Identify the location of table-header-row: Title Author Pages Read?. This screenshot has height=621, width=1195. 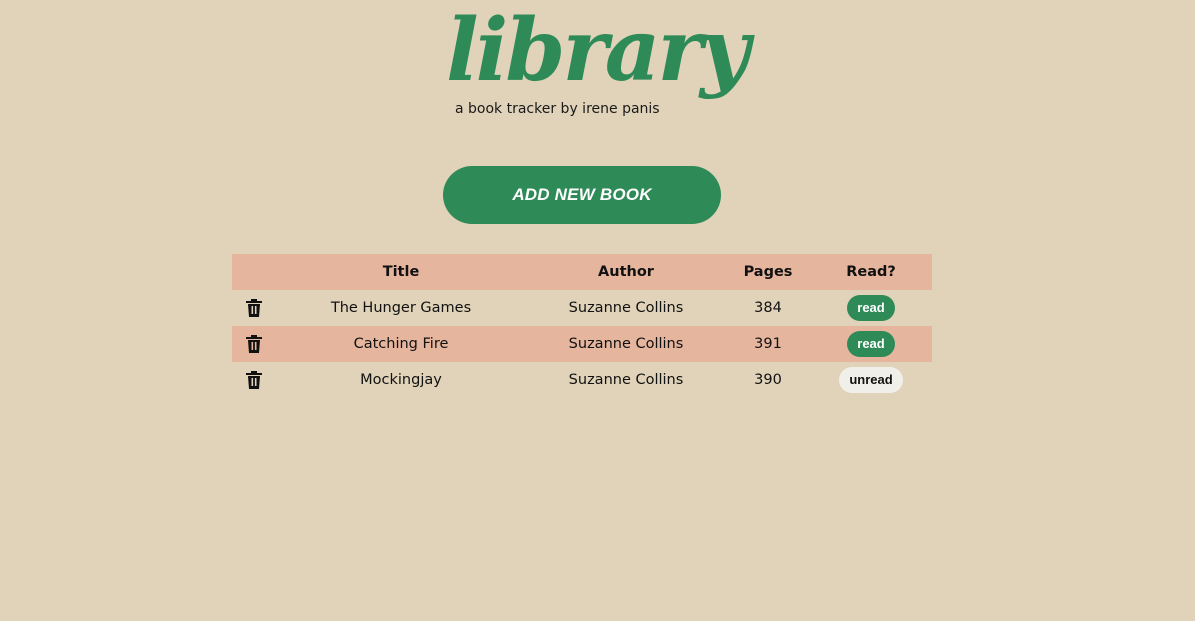
(582, 272).